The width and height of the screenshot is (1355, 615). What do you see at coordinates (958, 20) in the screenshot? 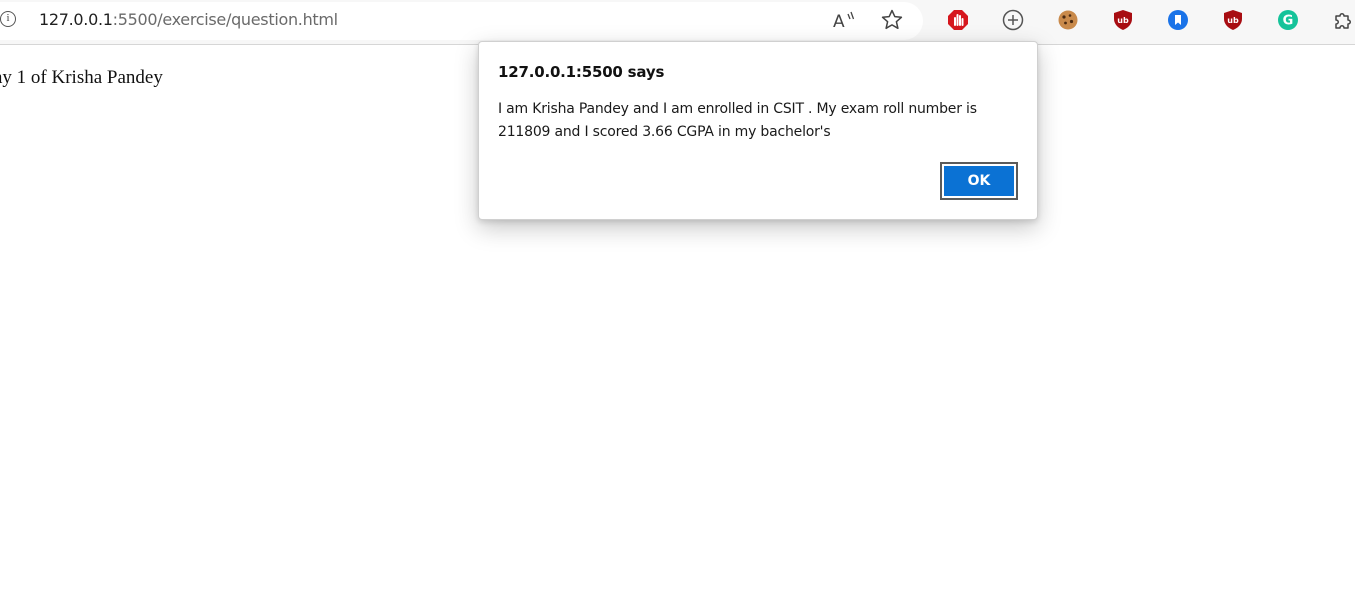
I see `adblock-stop-icon` at bounding box center [958, 20].